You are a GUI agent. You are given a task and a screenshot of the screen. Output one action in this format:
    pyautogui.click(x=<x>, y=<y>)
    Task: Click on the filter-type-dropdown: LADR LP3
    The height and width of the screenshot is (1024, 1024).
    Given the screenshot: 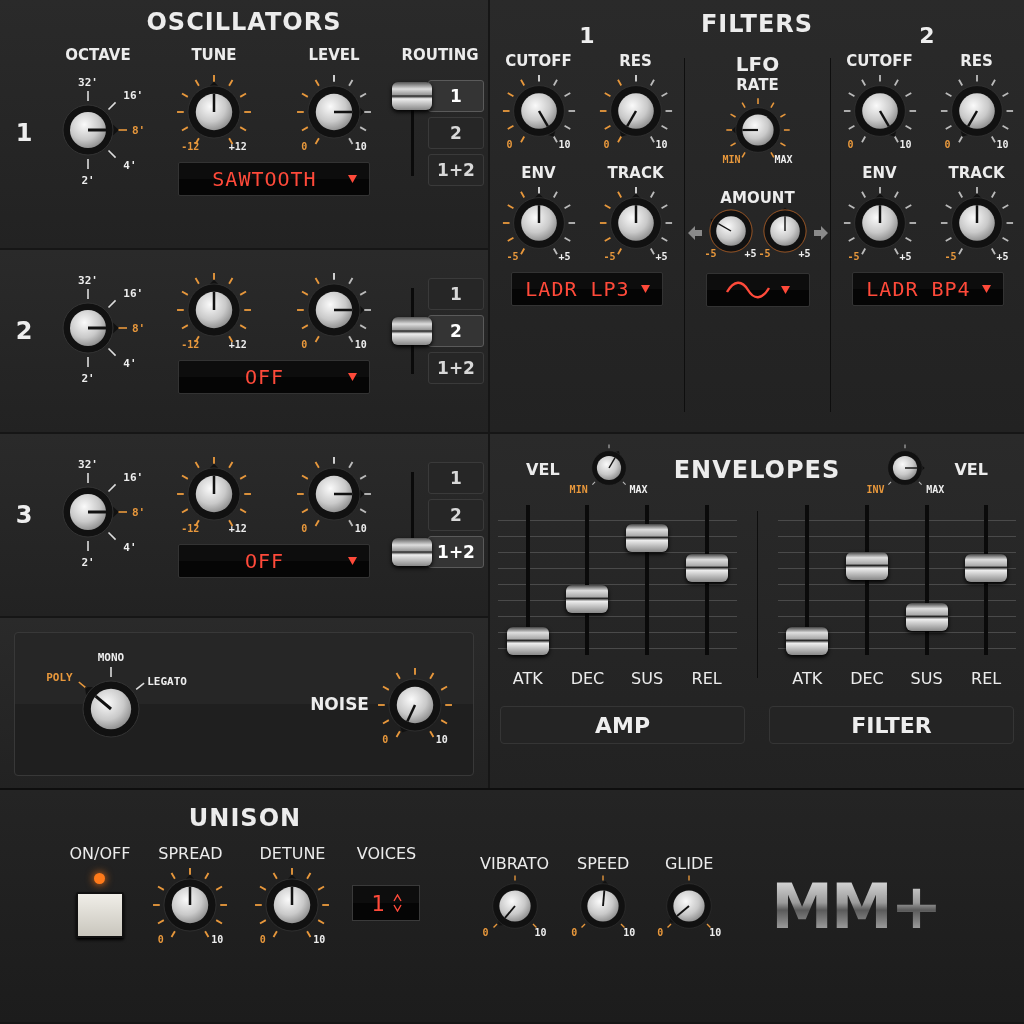 What is the action you would take?
    pyautogui.click(x=587, y=288)
    